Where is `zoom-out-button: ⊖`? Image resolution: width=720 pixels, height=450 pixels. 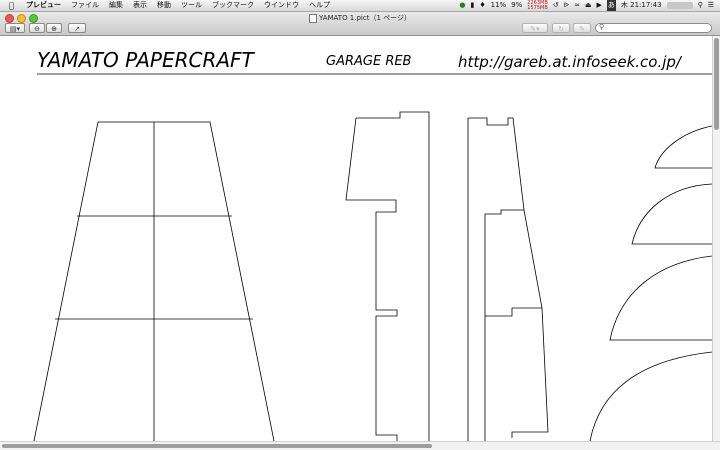
zoom-out-button: ⊖ is located at coordinates (37, 28).